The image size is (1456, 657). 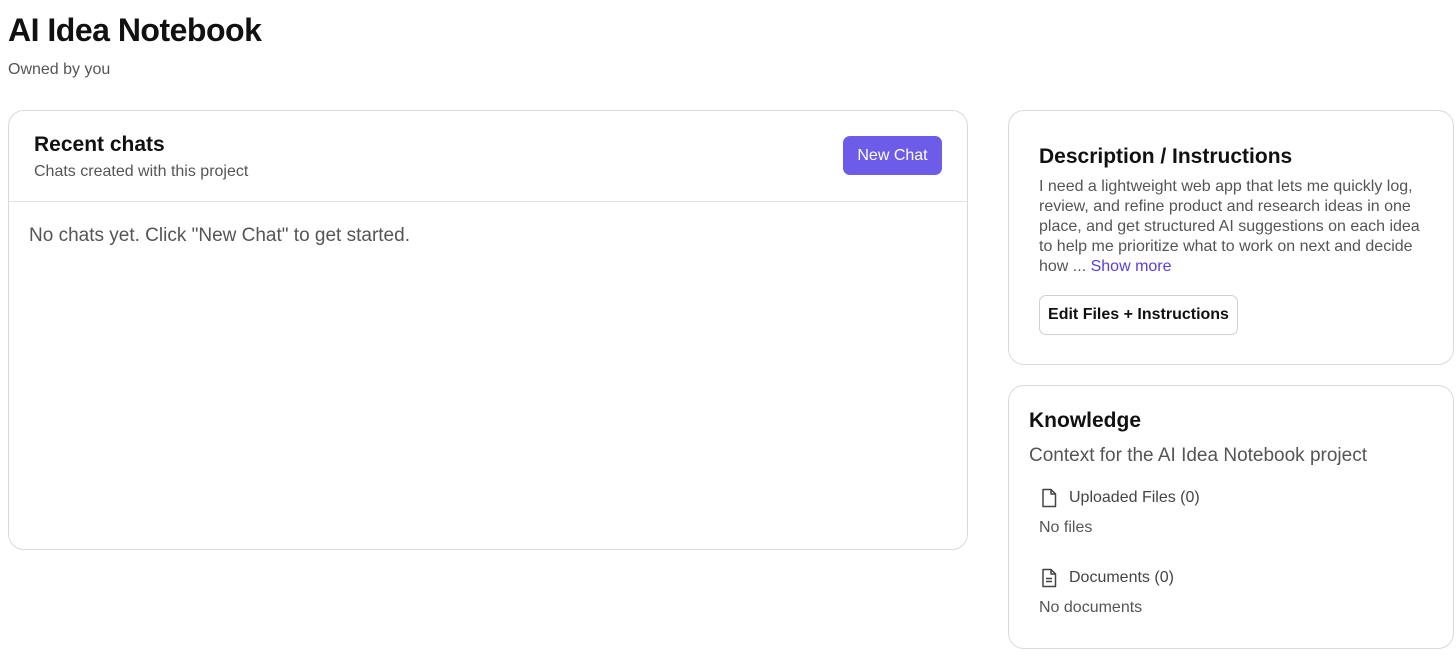 What do you see at coordinates (1166, 156) in the screenshot?
I see `description-title: Description / Instructions` at bounding box center [1166, 156].